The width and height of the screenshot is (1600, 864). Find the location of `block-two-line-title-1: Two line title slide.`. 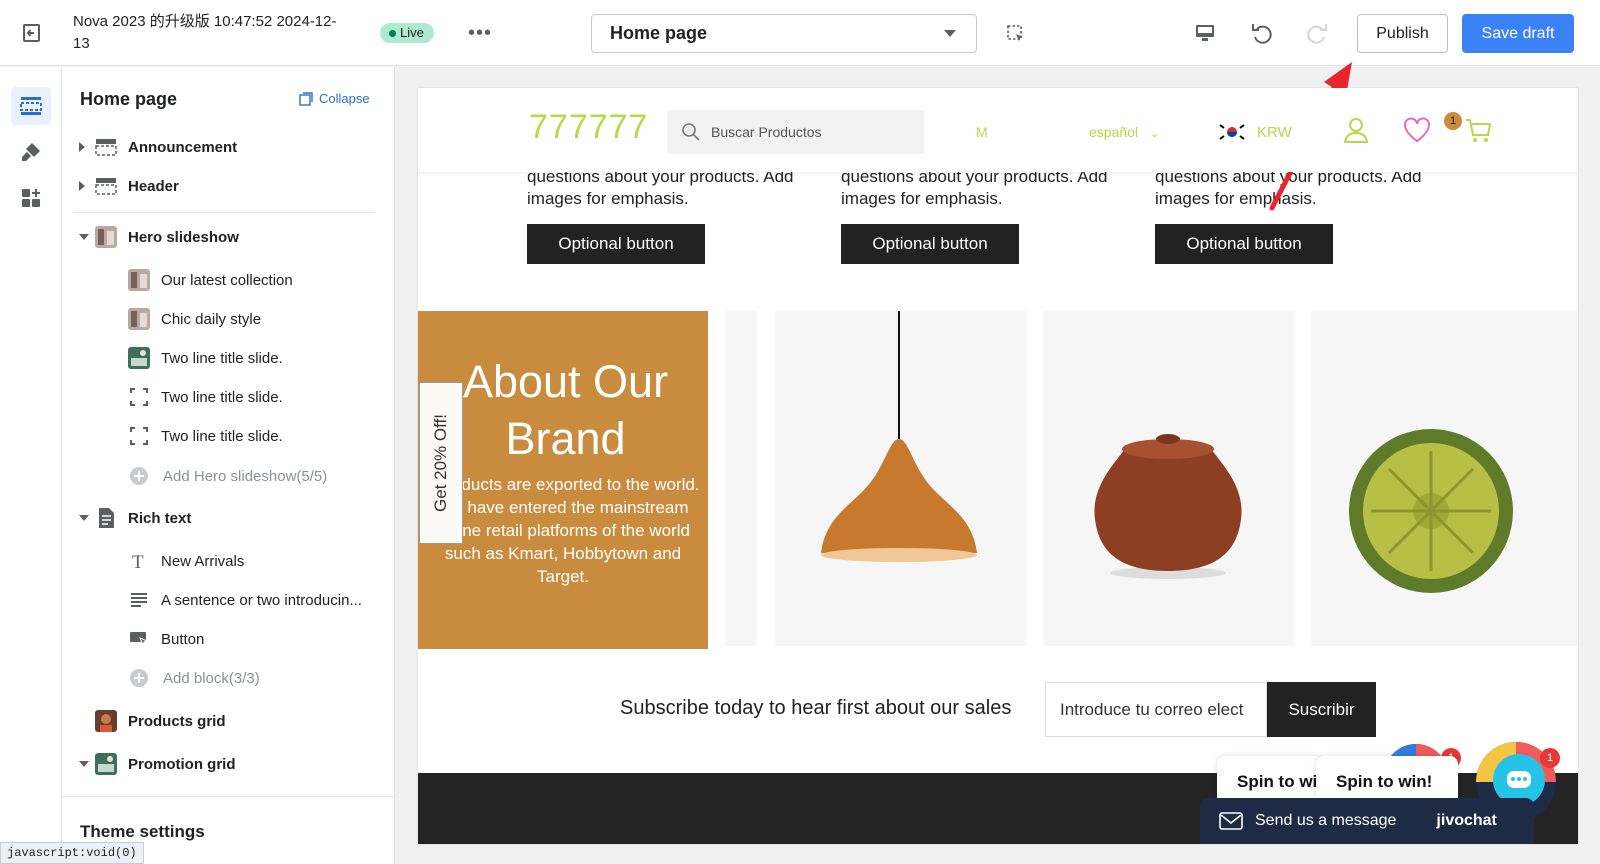

block-two-line-title-1: Two line title slide. is located at coordinates (228, 358).